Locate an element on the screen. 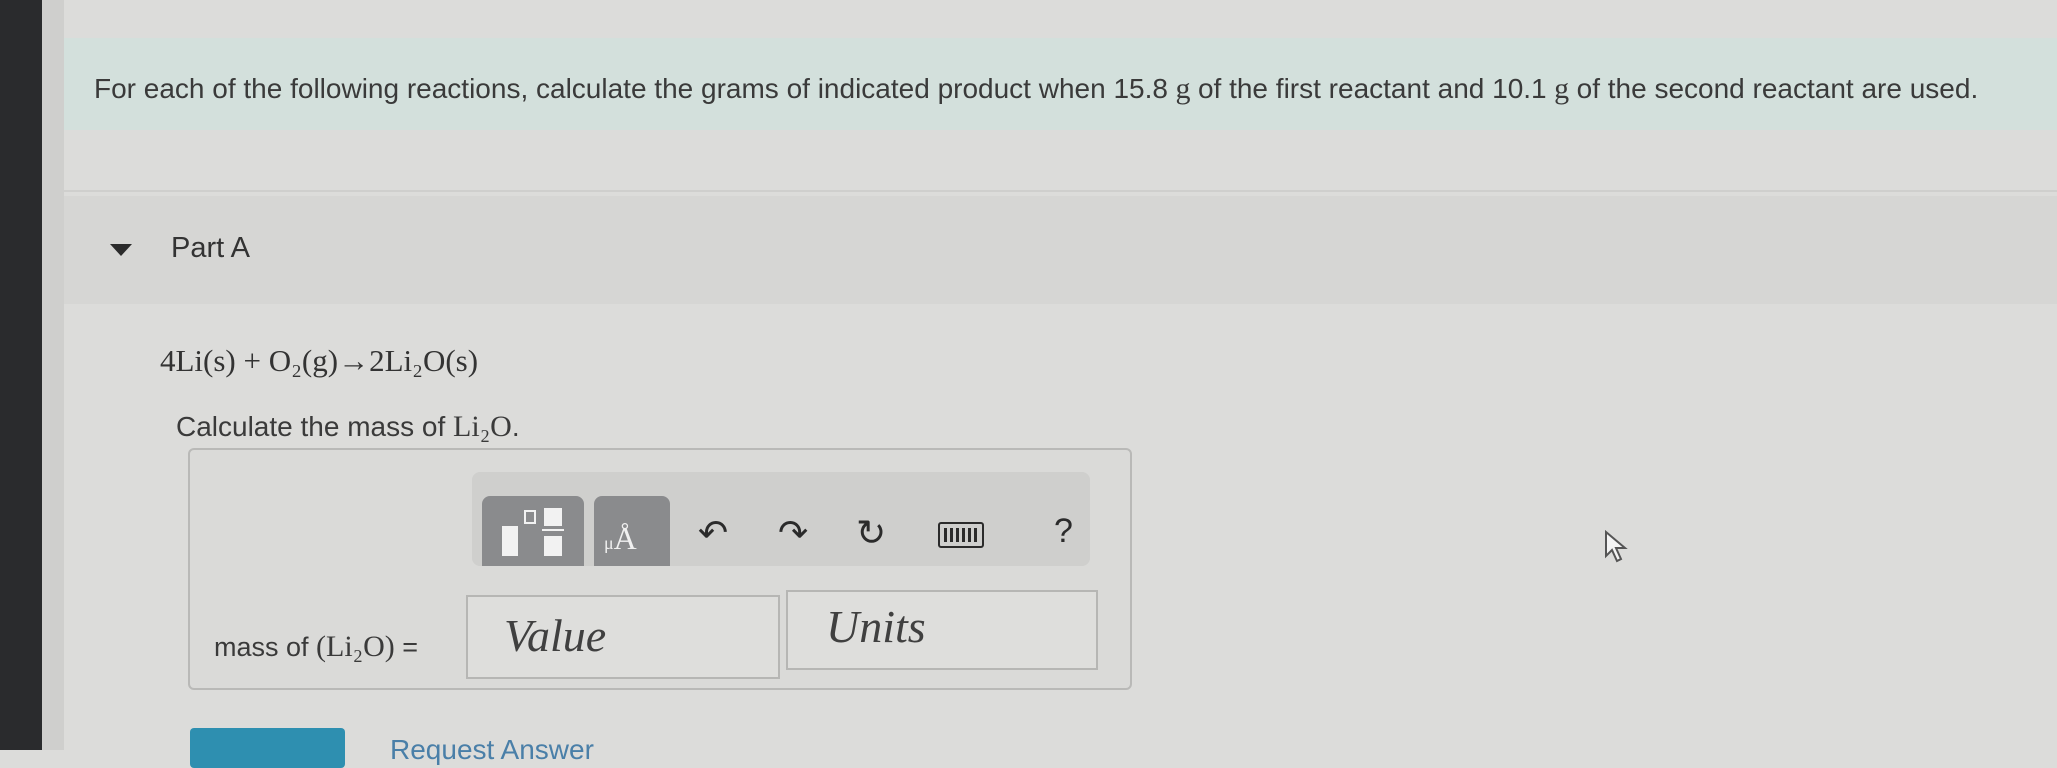 The width and height of the screenshot is (2057, 768). math-toolbar: μÅ ↶ ↷ ↻ ? is located at coordinates (781, 519).